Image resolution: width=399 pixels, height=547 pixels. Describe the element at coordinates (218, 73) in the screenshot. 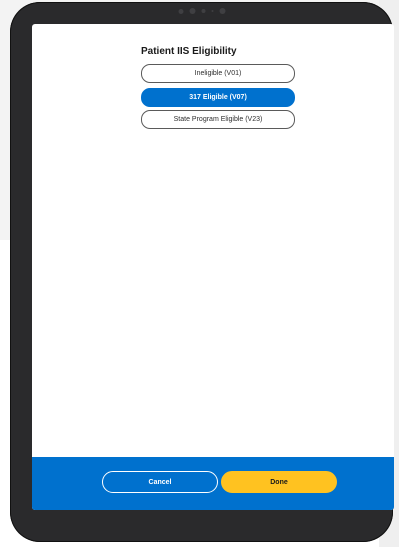

I see `option-ineligible-v01: Ineligible (V01)` at that location.